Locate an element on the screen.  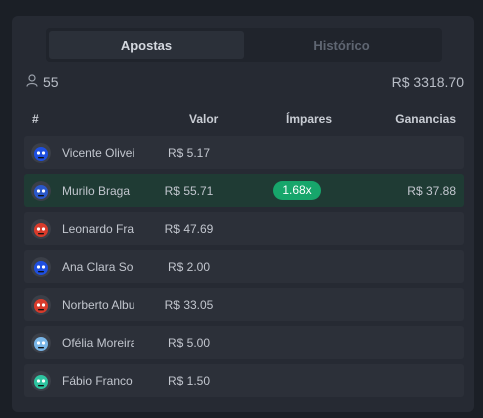
lightblue-monster-avatar-icon is located at coordinates (41, 343).